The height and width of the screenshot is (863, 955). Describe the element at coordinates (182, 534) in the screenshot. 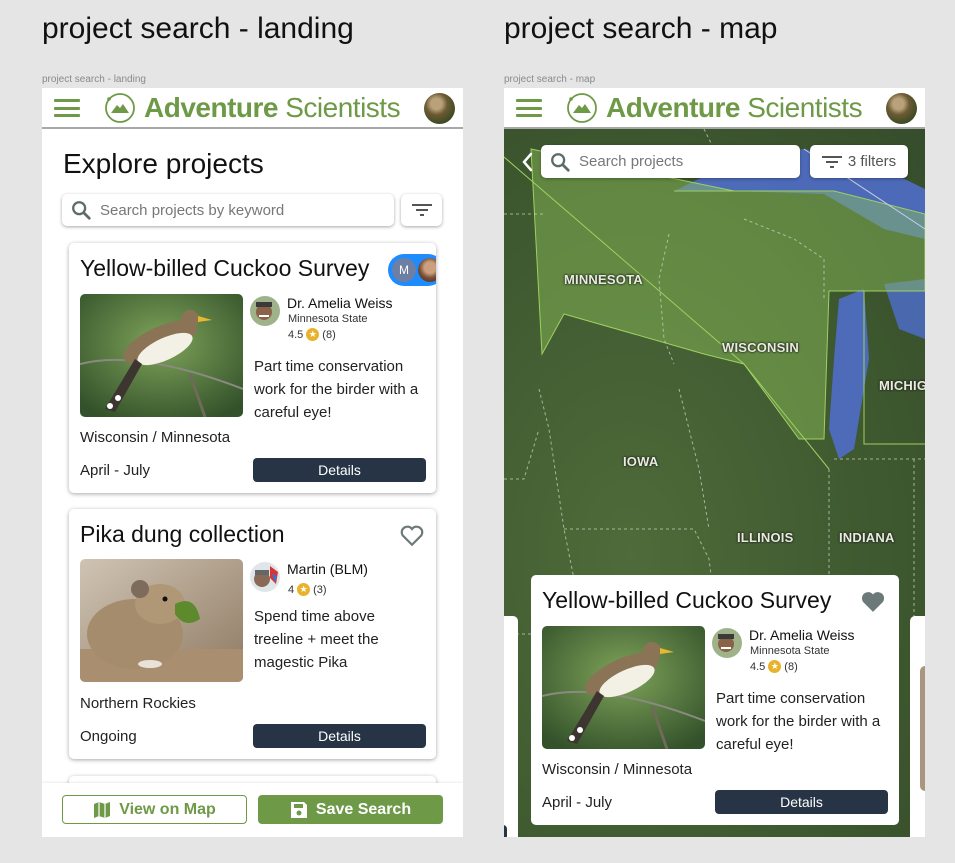

I see `project-title: Pika dung collection` at that location.